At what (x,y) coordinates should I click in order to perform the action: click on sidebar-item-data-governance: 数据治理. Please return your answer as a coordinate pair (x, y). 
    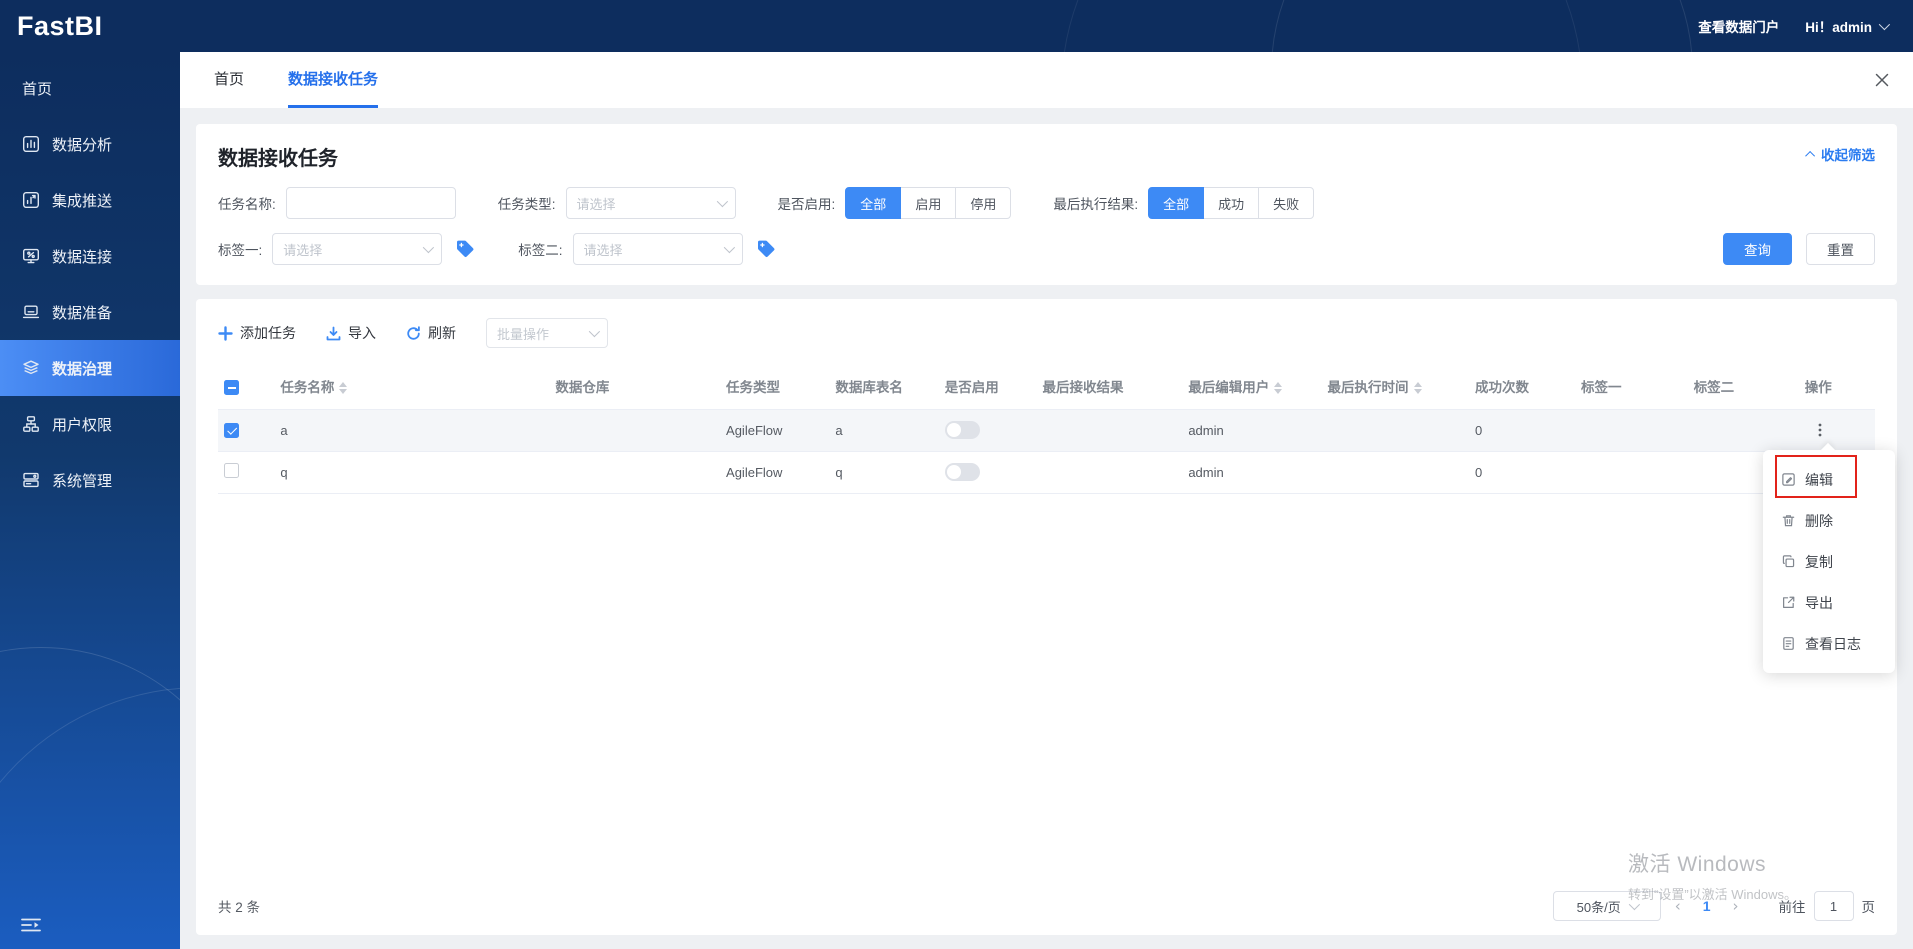
    Looking at the image, I should click on (90, 368).